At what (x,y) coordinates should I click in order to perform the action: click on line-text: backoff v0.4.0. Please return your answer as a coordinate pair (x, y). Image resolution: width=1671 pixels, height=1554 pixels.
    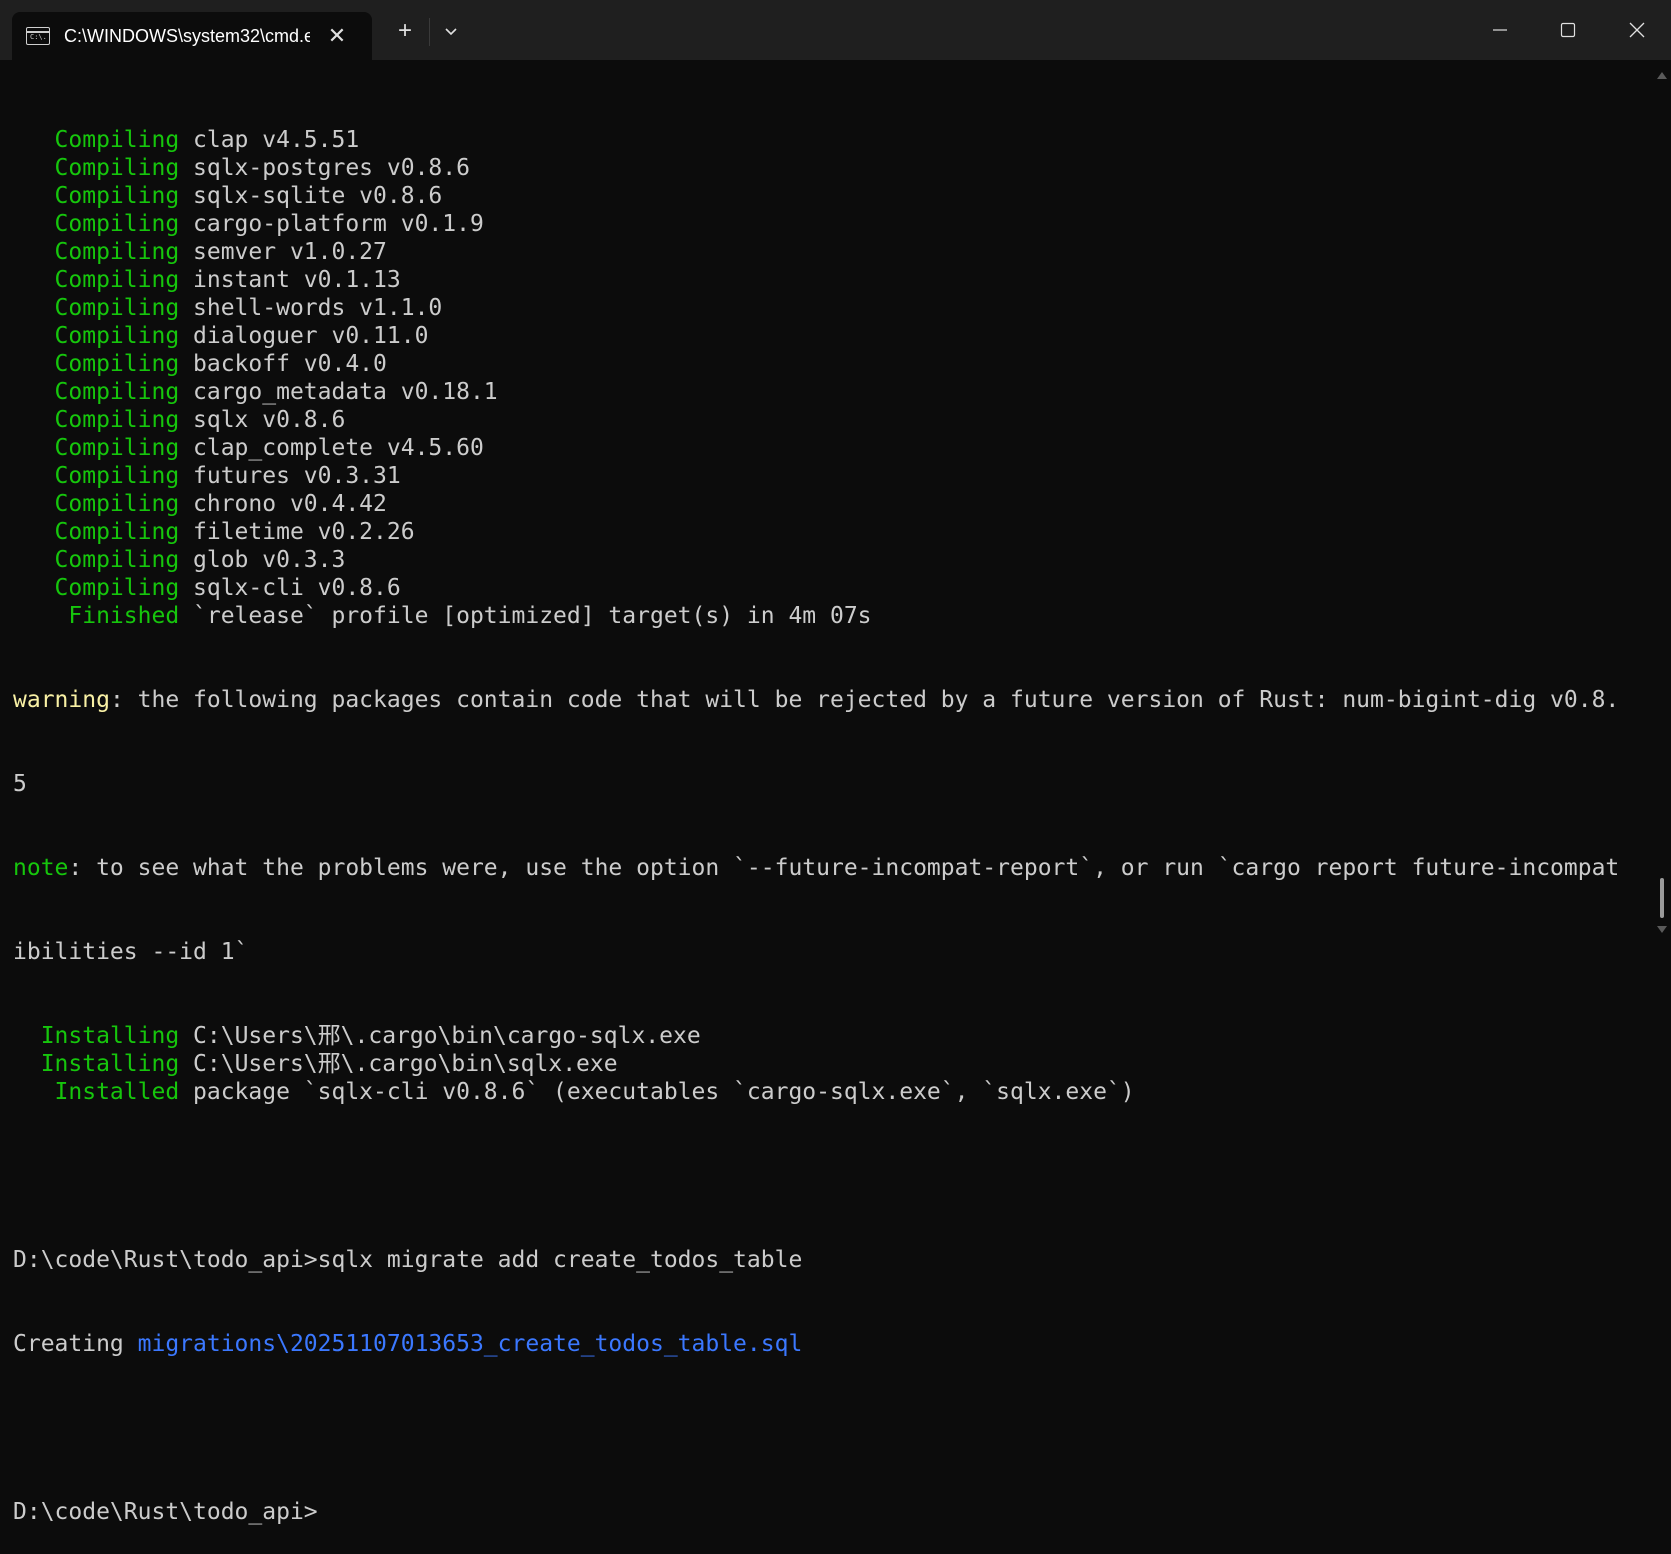
    Looking at the image, I should click on (283, 364).